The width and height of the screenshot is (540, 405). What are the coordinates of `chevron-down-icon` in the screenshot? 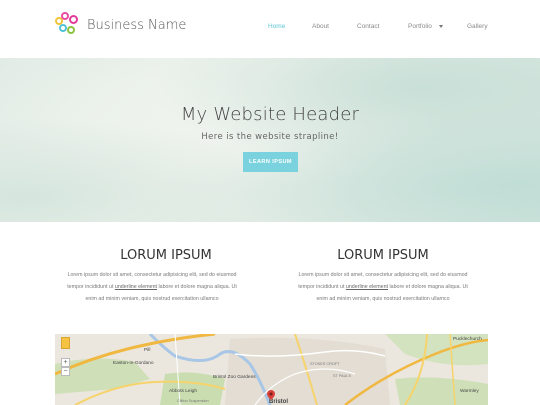 It's located at (441, 26).